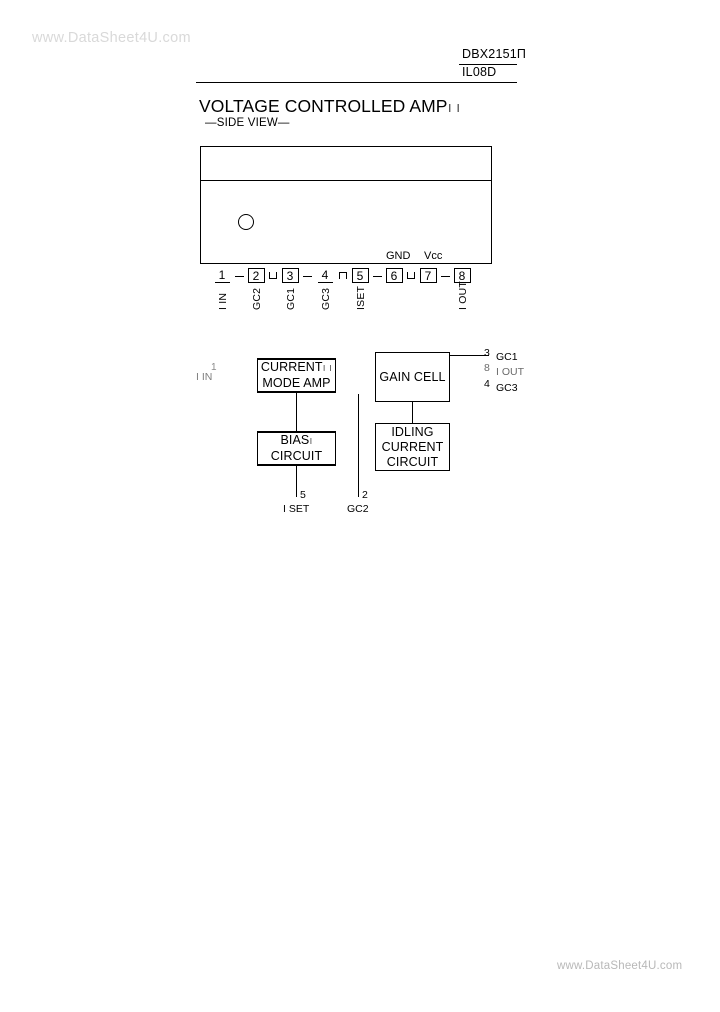 The height and width of the screenshot is (1012, 720). I want to click on package-pin-number-4: 4, so click(325, 275).